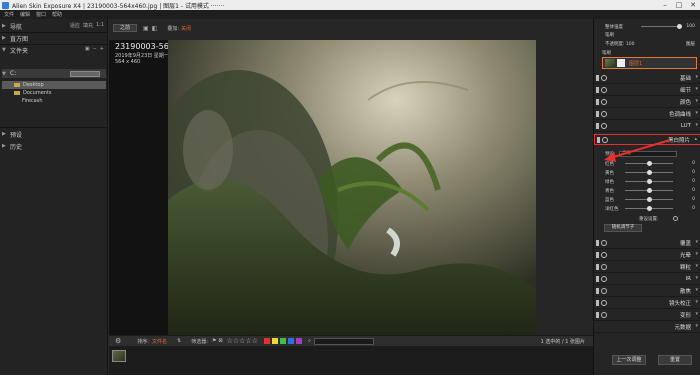 The height and width of the screenshot is (375, 700). I want to click on annotation-overlay, so click(637, 150).